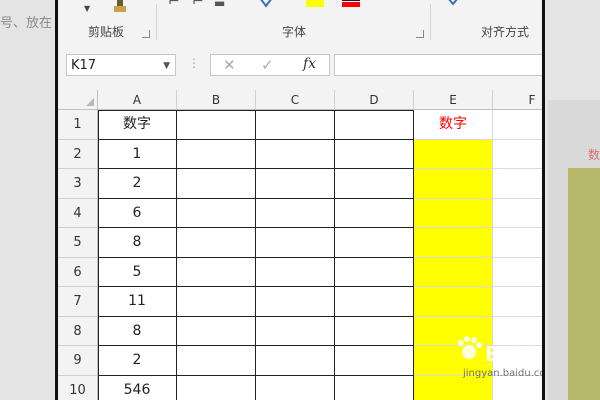  What do you see at coordinates (137, 361) in the screenshot?
I see `cell-a9: 2` at bounding box center [137, 361].